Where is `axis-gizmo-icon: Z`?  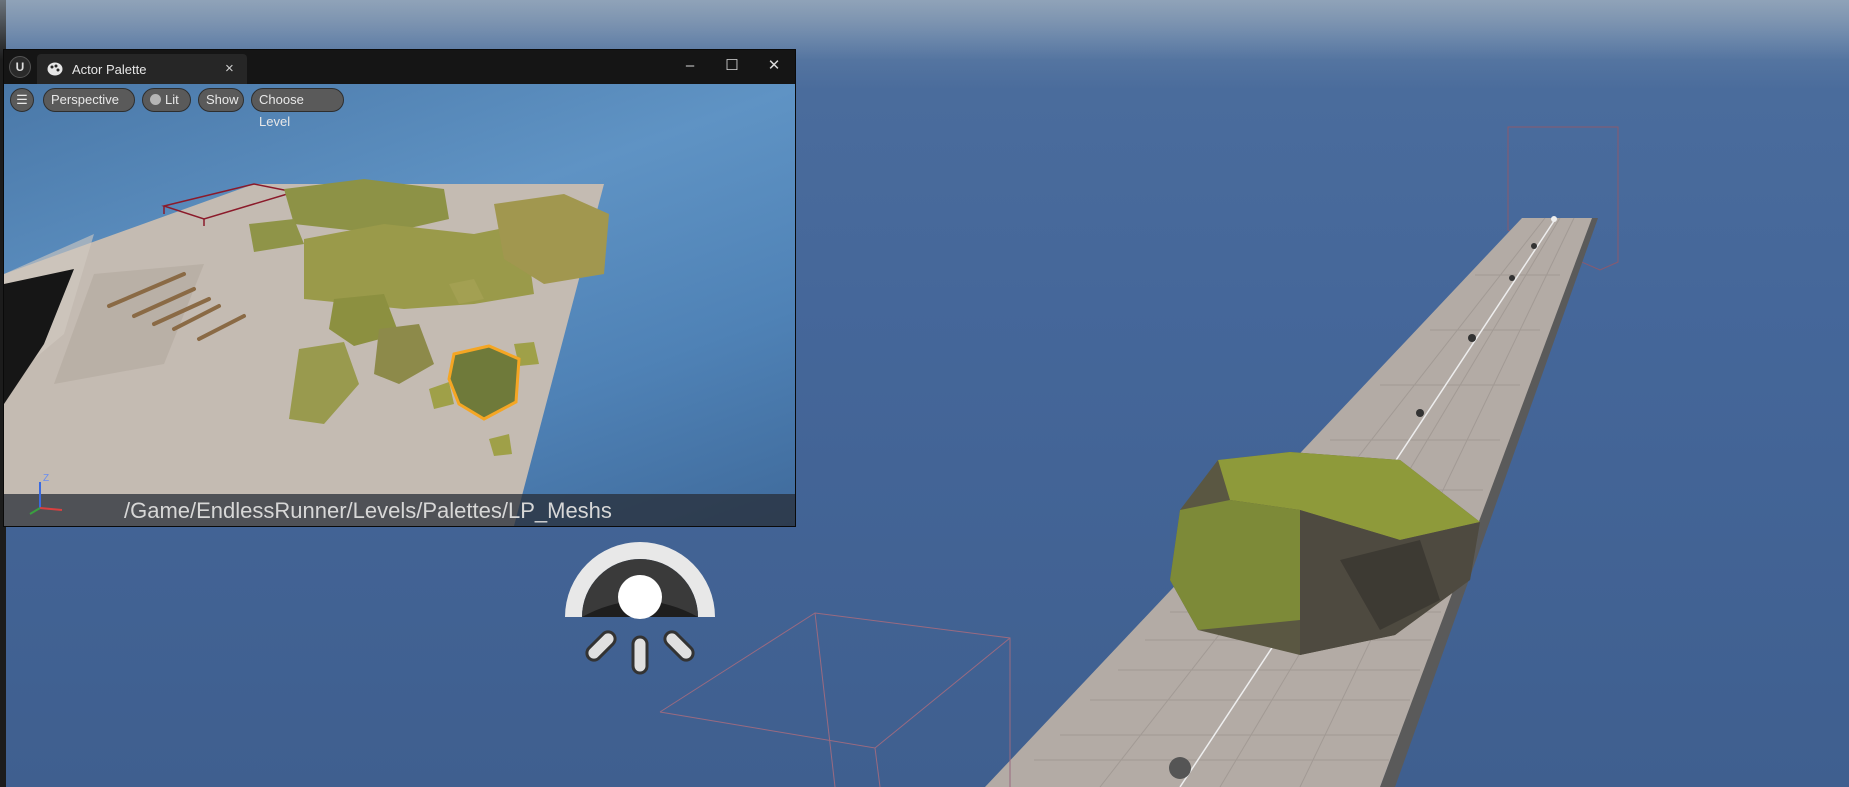 axis-gizmo-icon: Z is located at coordinates (46, 494).